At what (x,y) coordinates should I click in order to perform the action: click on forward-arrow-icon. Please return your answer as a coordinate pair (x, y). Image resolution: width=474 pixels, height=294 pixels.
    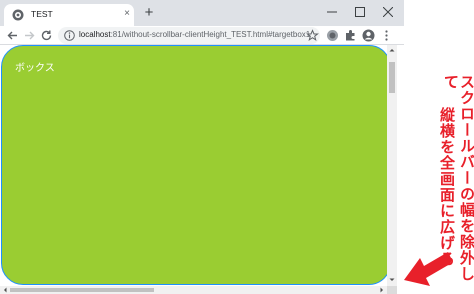
    Looking at the image, I should click on (29, 35).